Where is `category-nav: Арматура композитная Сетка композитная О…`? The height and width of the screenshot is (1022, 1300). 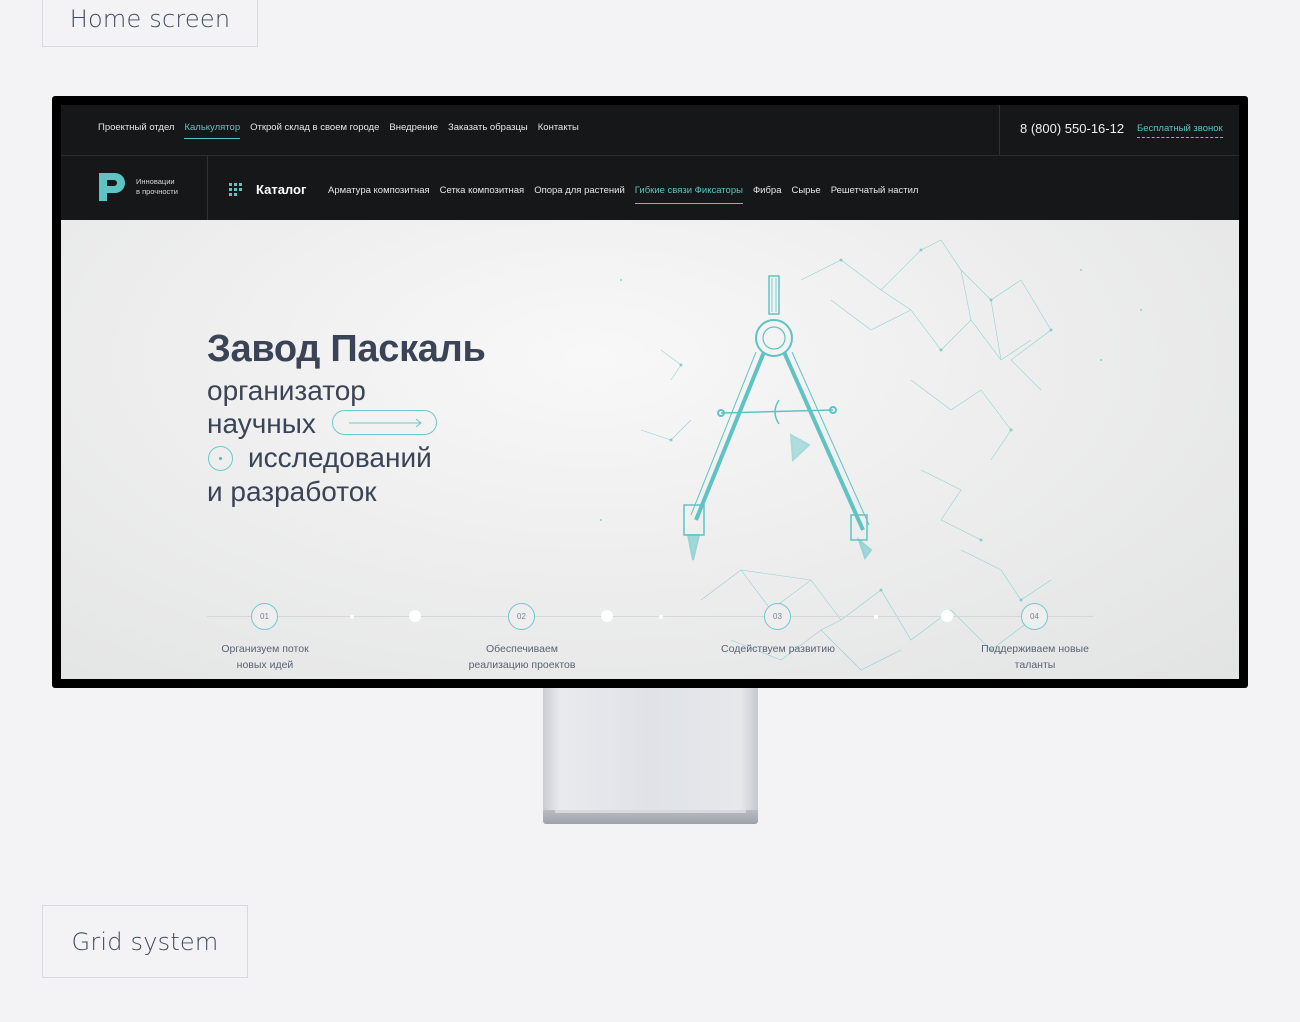
category-nav: Арматура композитная Сетка композитная О… is located at coordinates (623, 194).